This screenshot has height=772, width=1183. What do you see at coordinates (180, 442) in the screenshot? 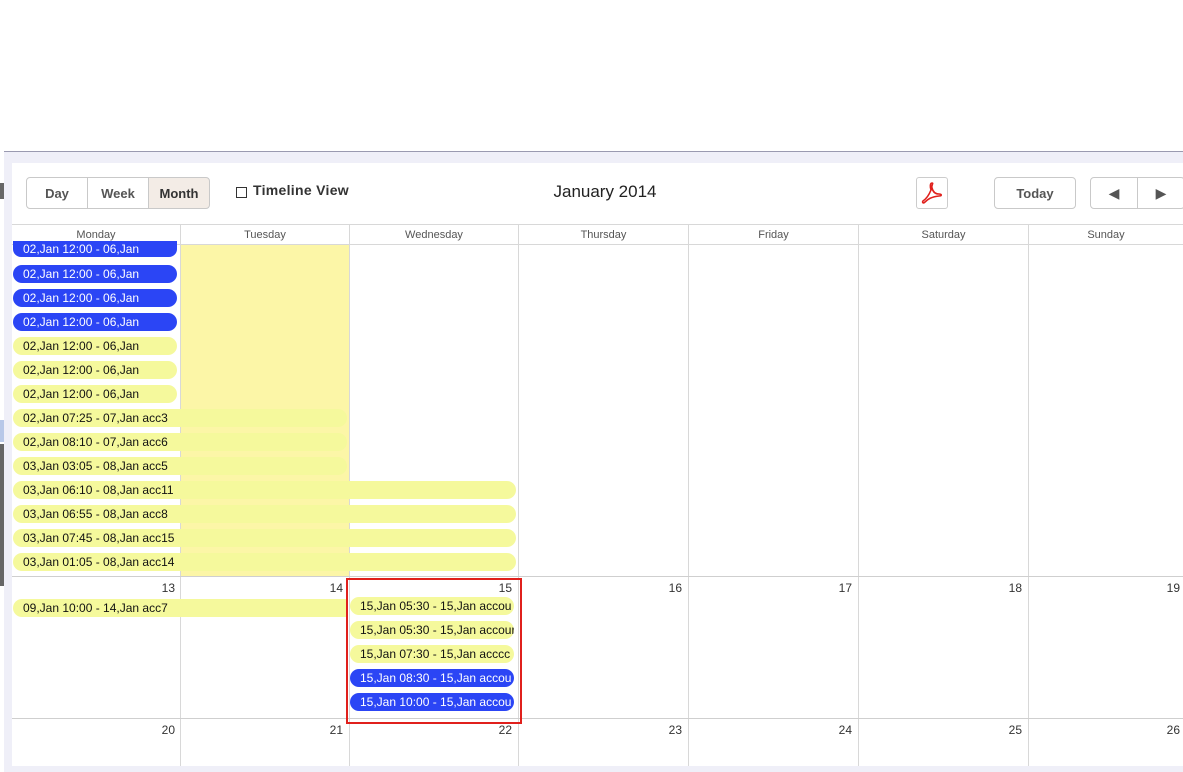
I see `calendar-event: 02,Jan 08:10 - 07,Jan acc6` at bounding box center [180, 442].